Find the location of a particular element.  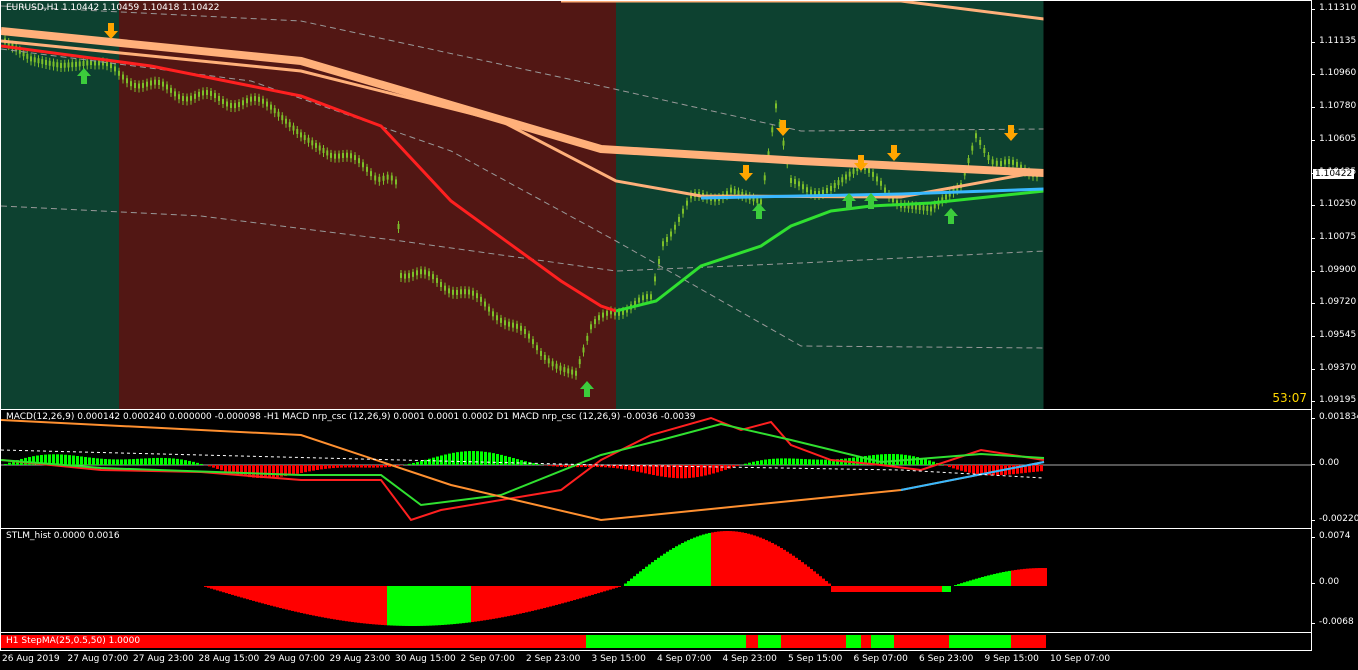

price-tick: 1.10250 is located at coordinates (1333, 204).